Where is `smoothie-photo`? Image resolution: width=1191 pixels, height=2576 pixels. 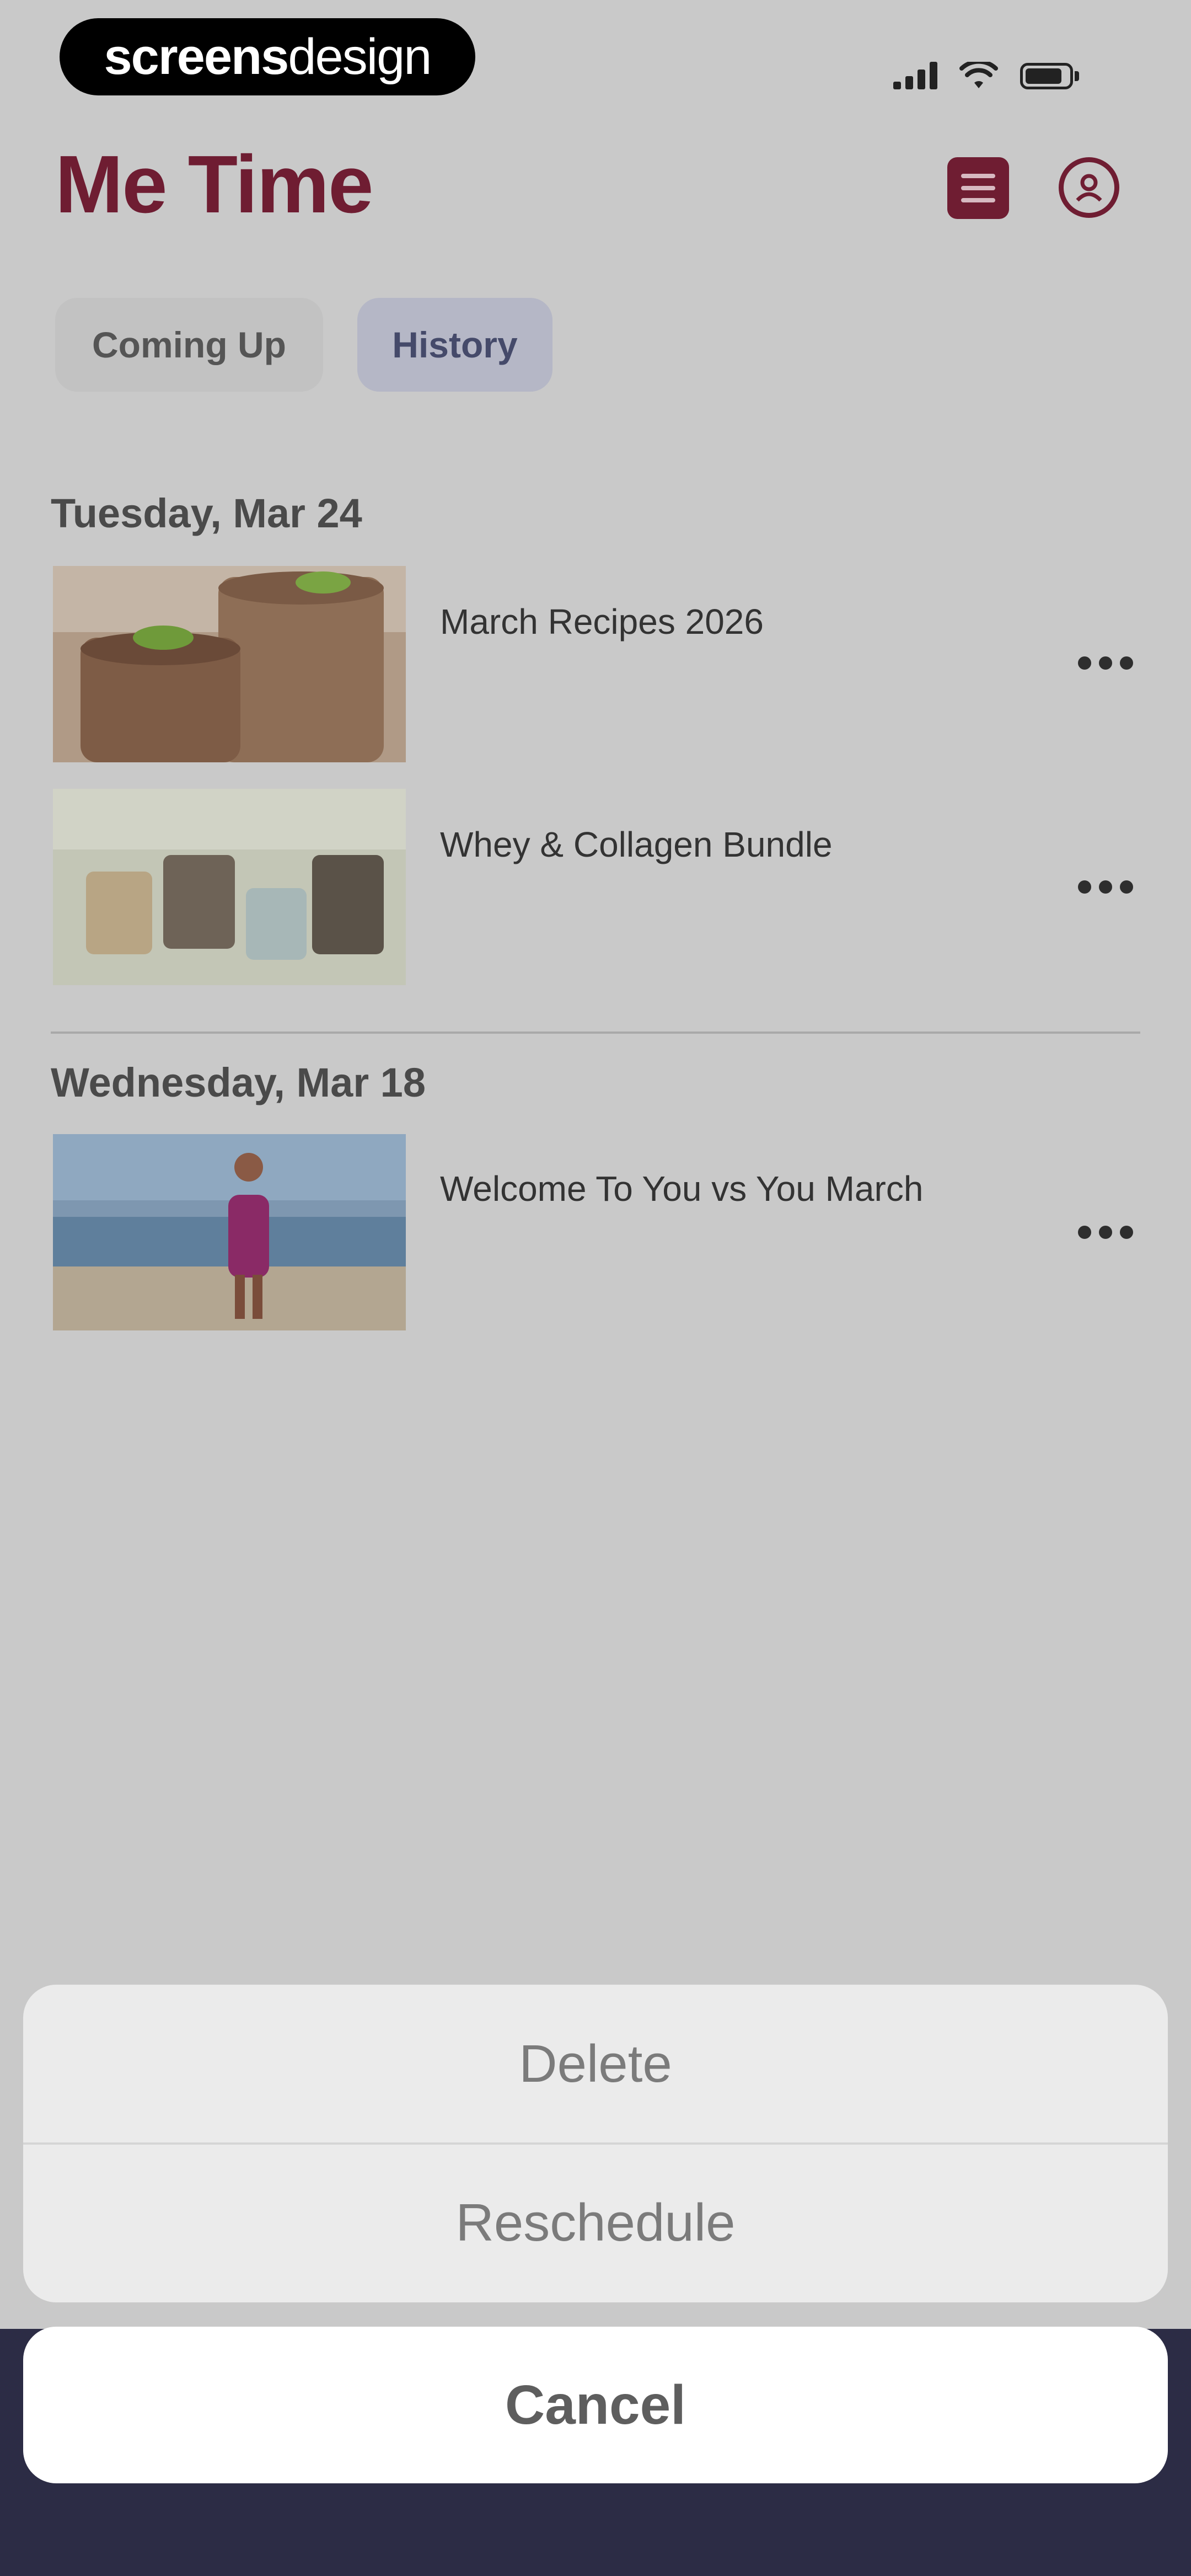
smoothie-photo is located at coordinates (229, 664).